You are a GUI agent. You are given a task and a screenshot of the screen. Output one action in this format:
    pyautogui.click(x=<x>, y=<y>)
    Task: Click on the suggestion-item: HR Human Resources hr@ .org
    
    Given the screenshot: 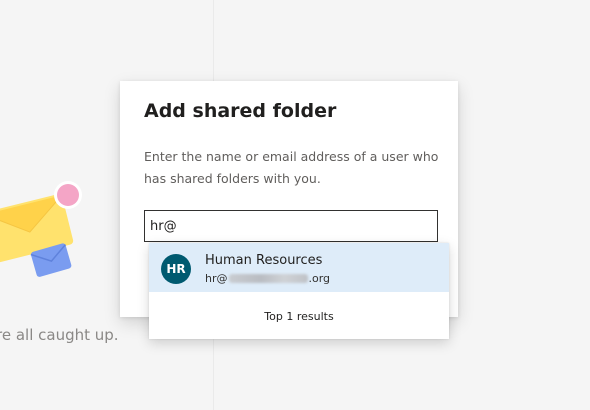 What is the action you would take?
    pyautogui.click(x=299, y=267)
    